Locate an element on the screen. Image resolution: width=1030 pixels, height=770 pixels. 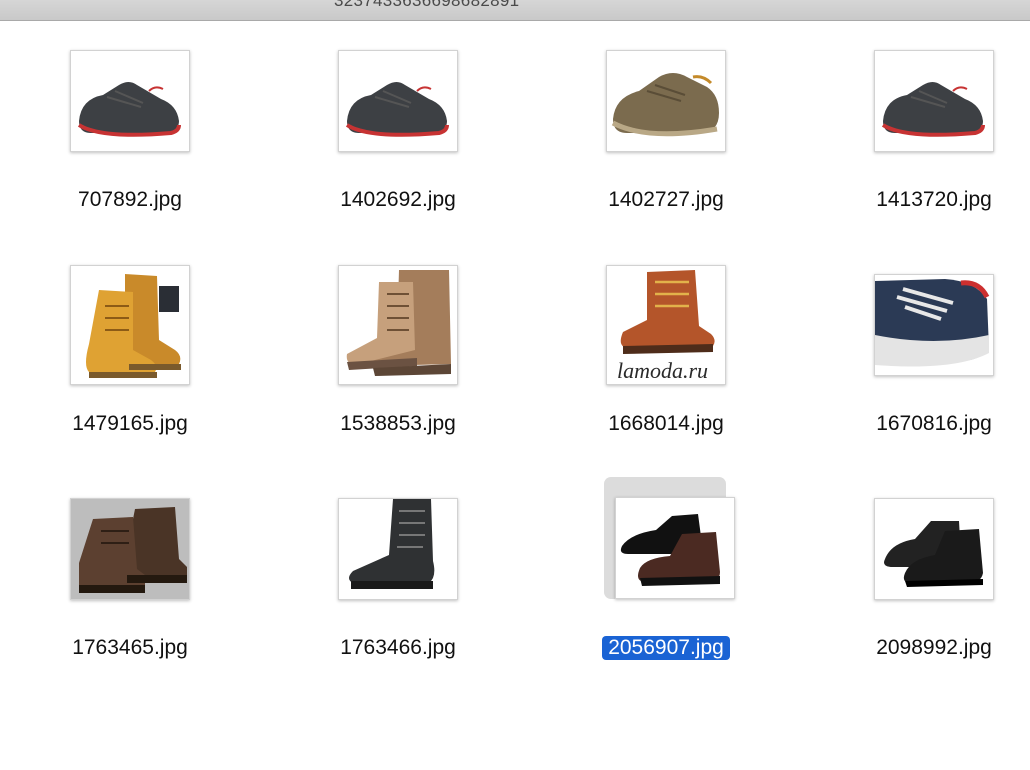
file-name: 1538853.jpg is located at coordinates (398, 423).